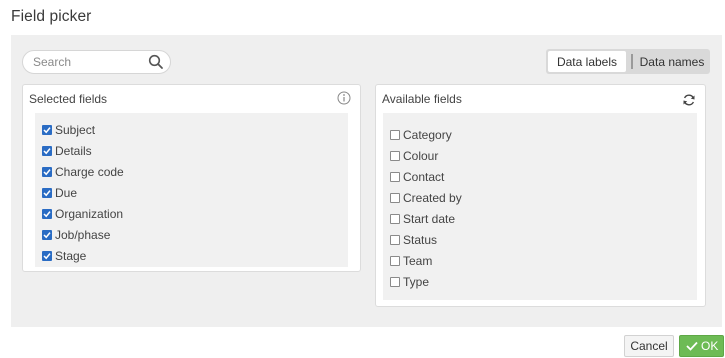 The width and height of the screenshot is (725, 358). Describe the element at coordinates (191, 213) in the screenshot. I see `field-item: Organization` at that location.